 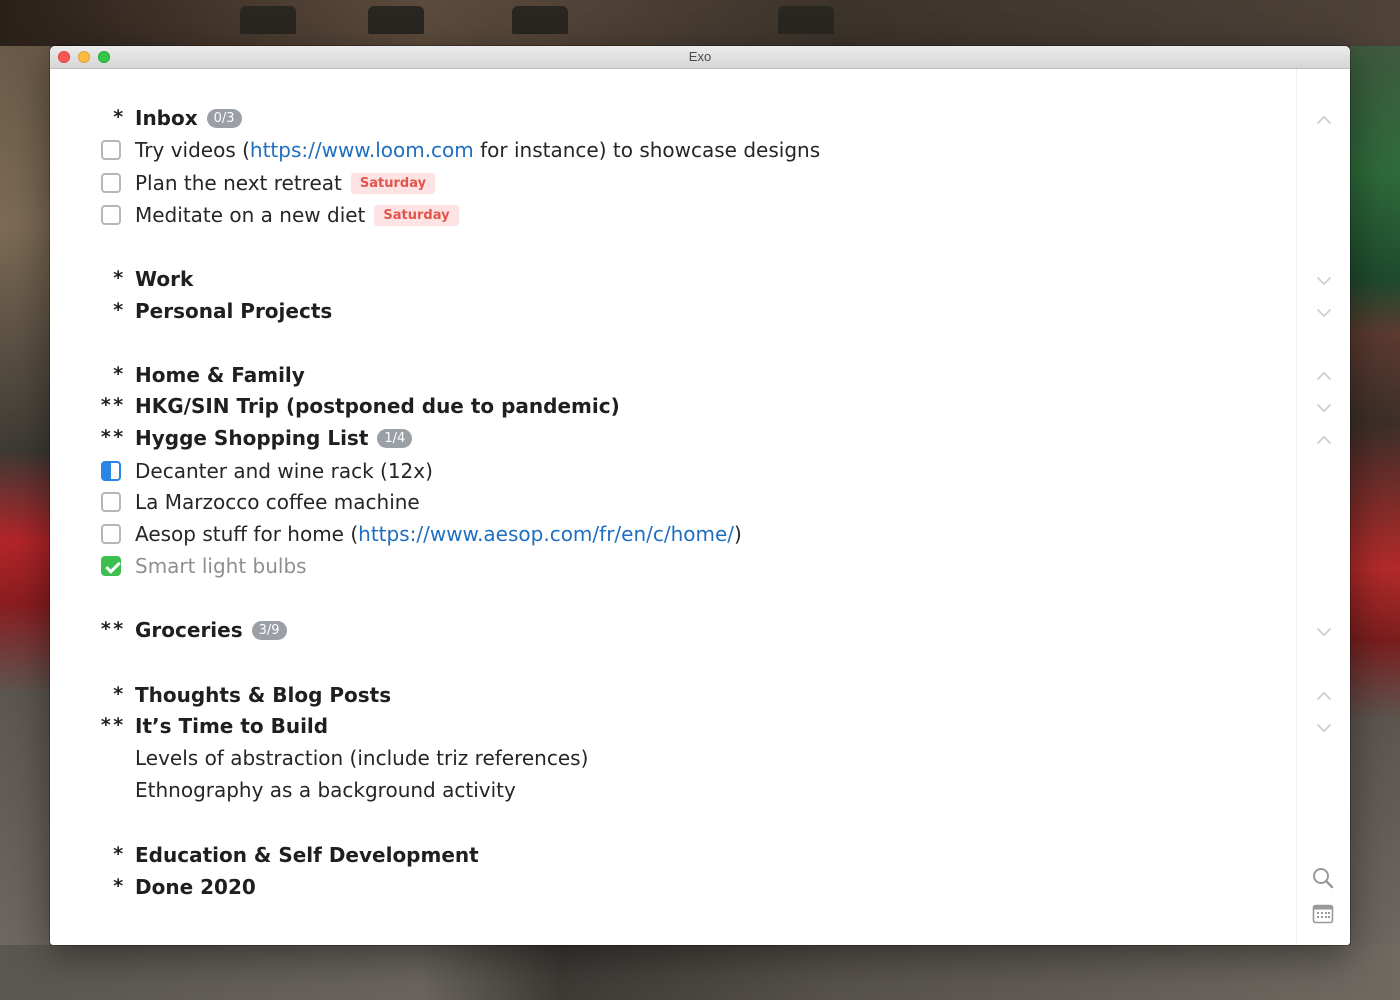 What do you see at coordinates (1323, 878) in the screenshot?
I see `search-icon` at bounding box center [1323, 878].